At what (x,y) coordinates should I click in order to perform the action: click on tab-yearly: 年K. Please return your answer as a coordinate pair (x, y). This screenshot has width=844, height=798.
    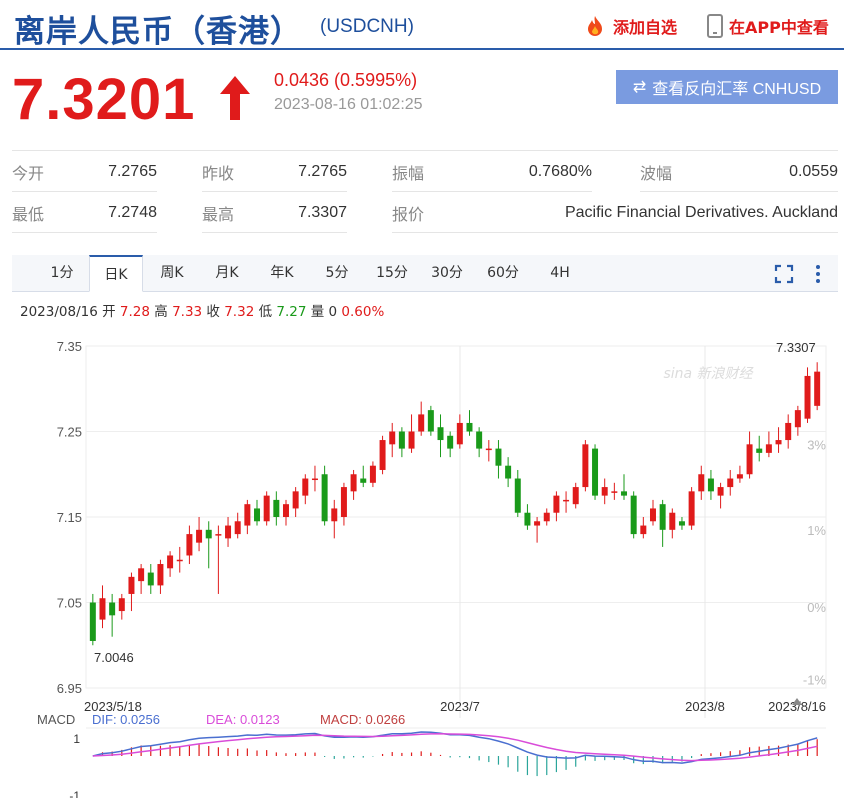
    Looking at the image, I should click on (282, 273).